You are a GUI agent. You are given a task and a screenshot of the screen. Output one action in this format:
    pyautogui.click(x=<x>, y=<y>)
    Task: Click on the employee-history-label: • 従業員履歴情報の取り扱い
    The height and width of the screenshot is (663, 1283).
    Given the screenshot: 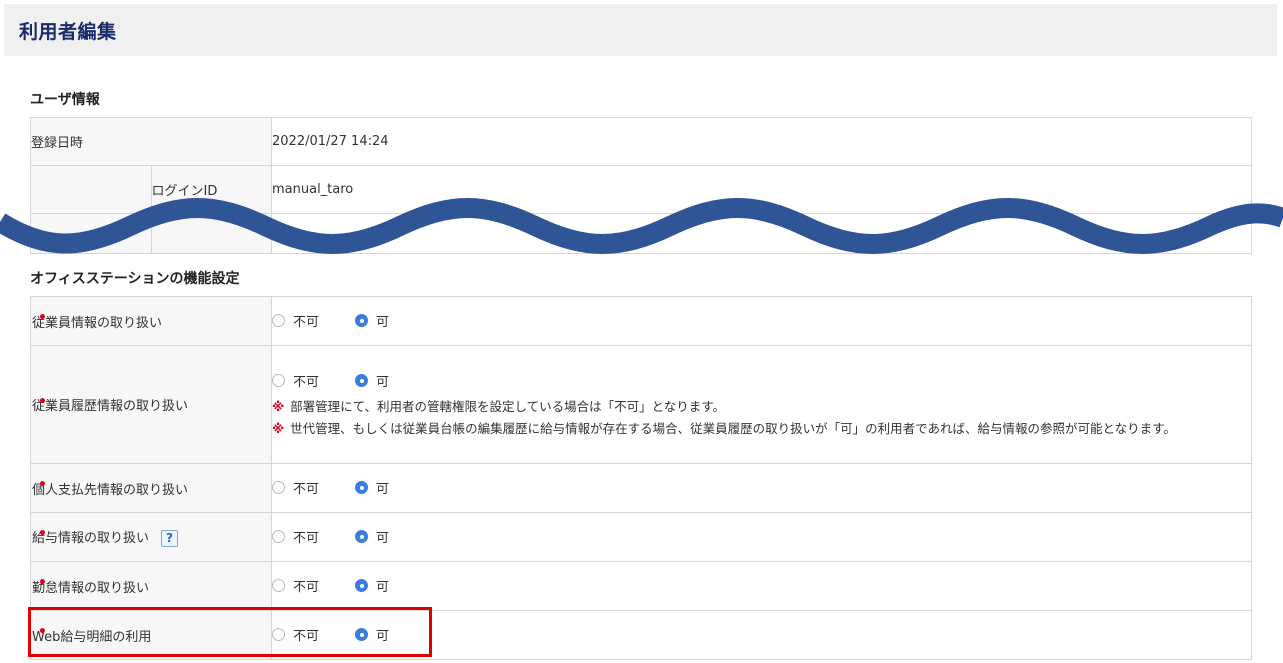 What is the action you would take?
    pyautogui.click(x=151, y=404)
    